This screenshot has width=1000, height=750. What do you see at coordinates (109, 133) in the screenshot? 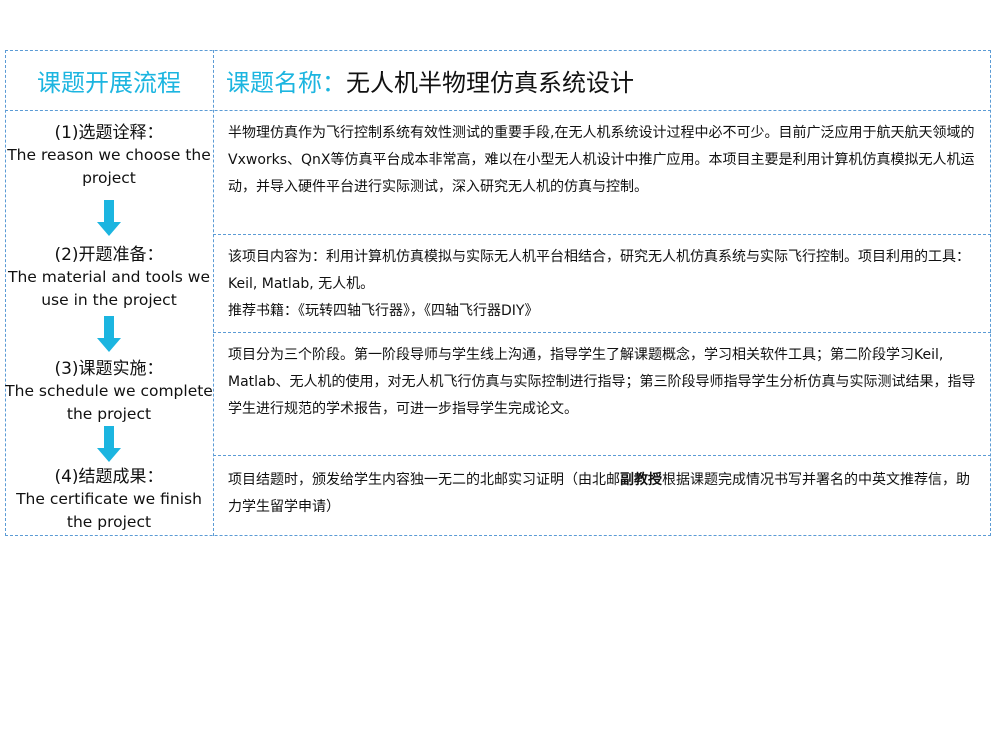
I see `step-1-title: (1)选题诠释：` at bounding box center [109, 133].